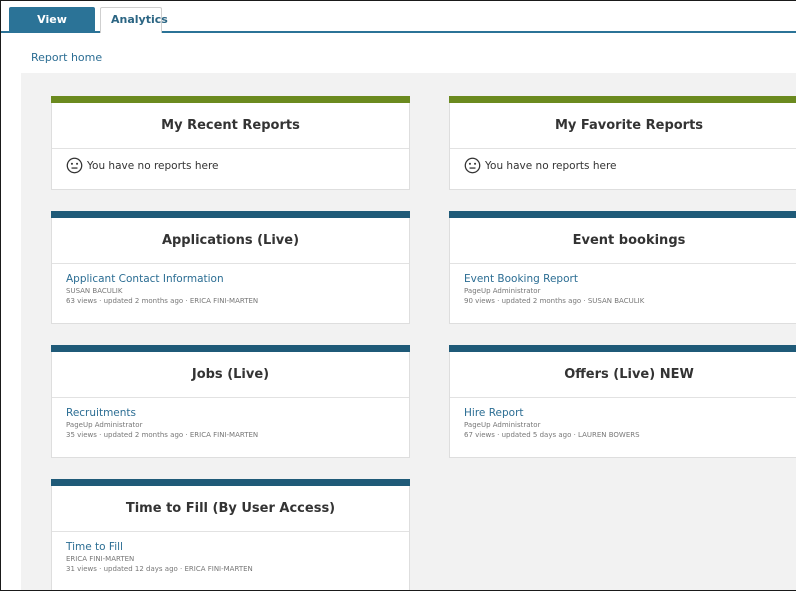 The height and width of the screenshot is (591, 796). What do you see at coordinates (623, 241) in the screenshot?
I see `card-title: Event bookings` at bounding box center [623, 241].